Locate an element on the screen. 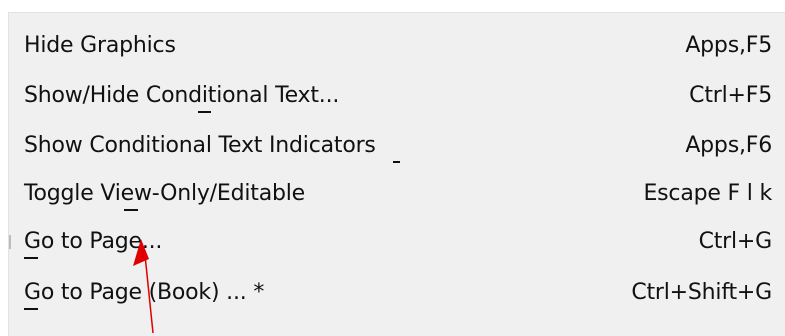  menu-item-shortcut: Apps,F5 is located at coordinates (728, 45).